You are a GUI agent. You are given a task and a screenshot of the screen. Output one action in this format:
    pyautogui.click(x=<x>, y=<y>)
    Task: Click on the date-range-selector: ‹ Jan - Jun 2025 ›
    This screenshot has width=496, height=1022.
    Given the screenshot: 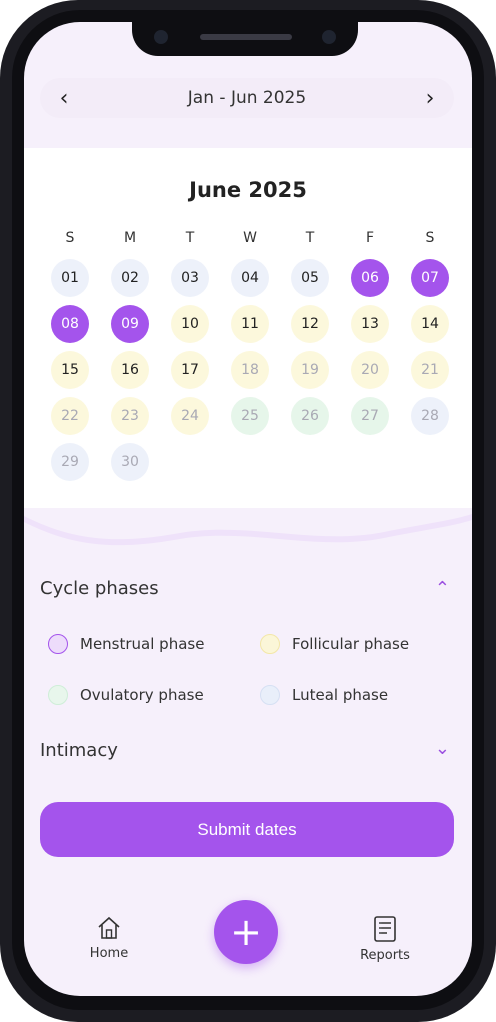 What is the action you would take?
    pyautogui.click(x=247, y=98)
    